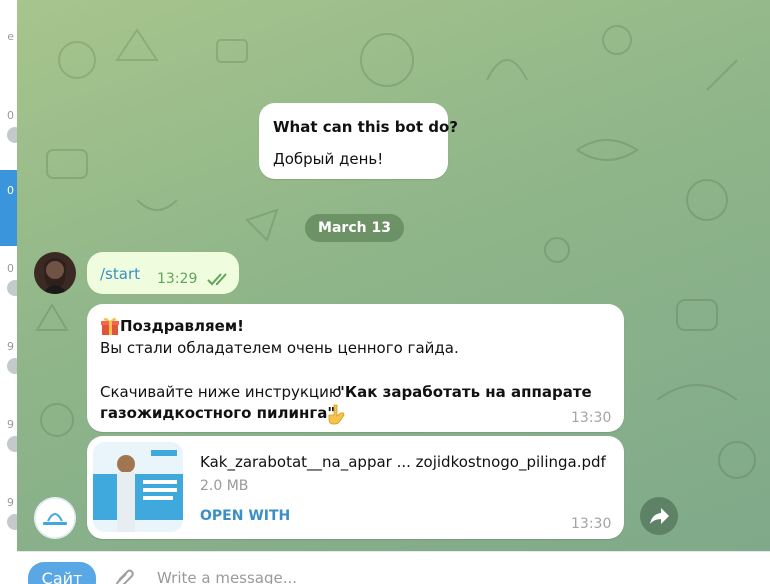  Describe the element at coordinates (358, 141) in the screenshot. I see `bot-info-card: What can this bot do? Добрый день!` at that location.